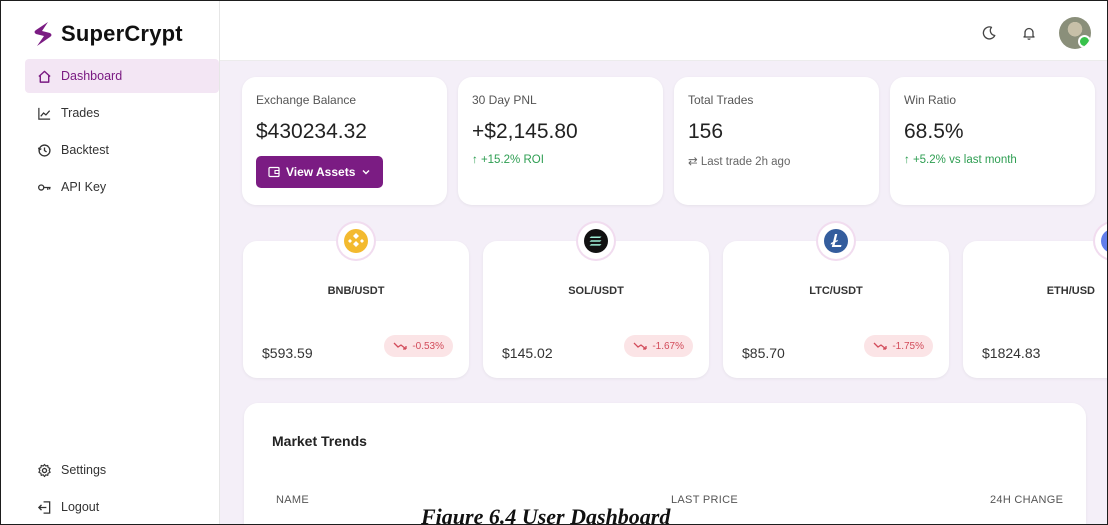 This screenshot has height=525, width=1108. I want to click on sidebar-item-settings: Settings, so click(122, 470).